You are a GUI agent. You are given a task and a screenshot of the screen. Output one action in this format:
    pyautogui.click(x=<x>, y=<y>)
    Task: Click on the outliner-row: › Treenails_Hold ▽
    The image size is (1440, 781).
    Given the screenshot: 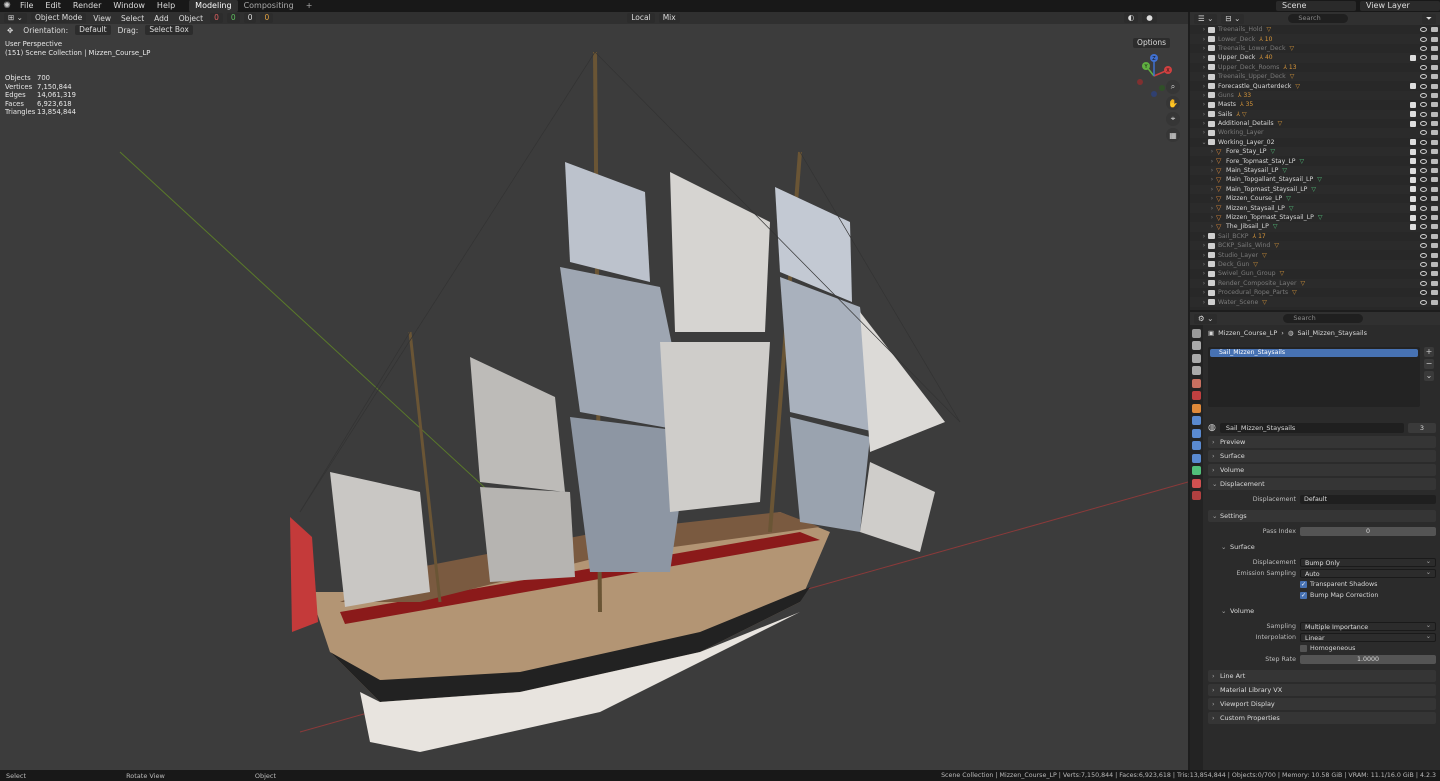 What is the action you would take?
    pyautogui.click(x=1315, y=29)
    